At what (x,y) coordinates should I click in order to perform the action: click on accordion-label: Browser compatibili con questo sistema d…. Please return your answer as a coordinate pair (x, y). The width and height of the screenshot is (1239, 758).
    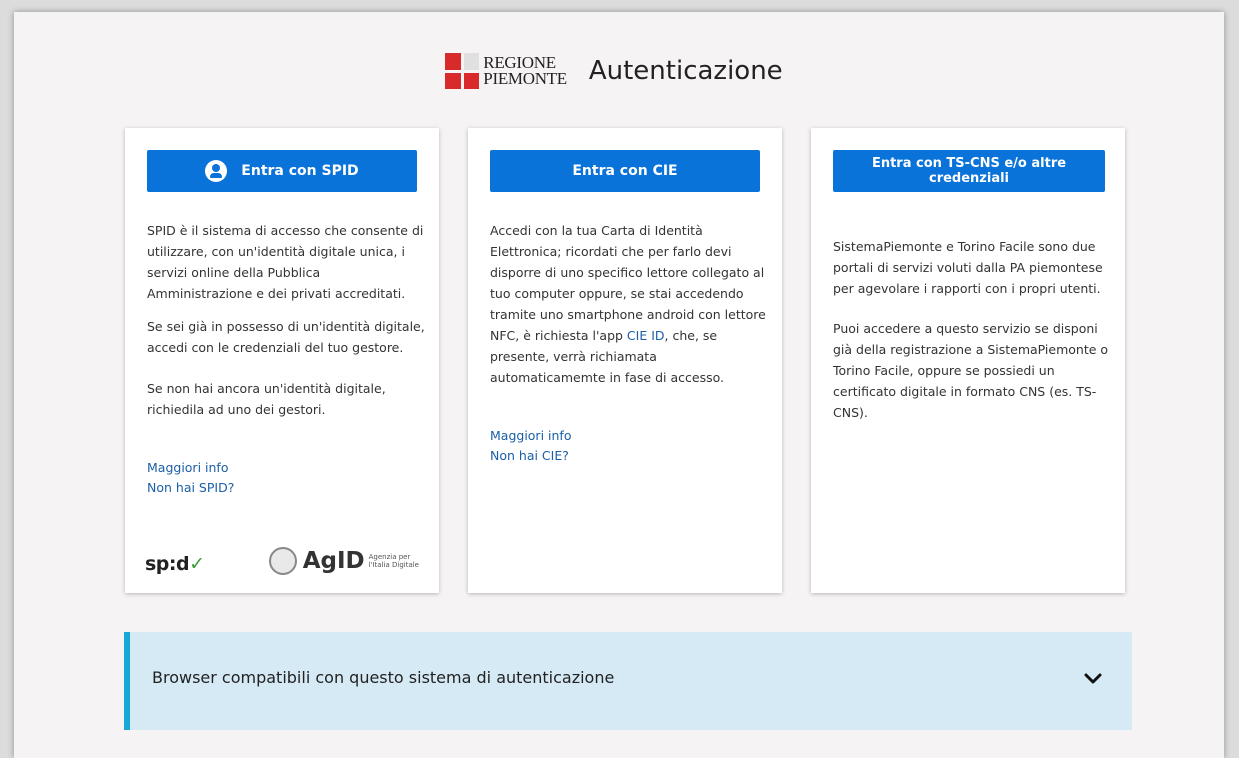
    Looking at the image, I should click on (383, 677).